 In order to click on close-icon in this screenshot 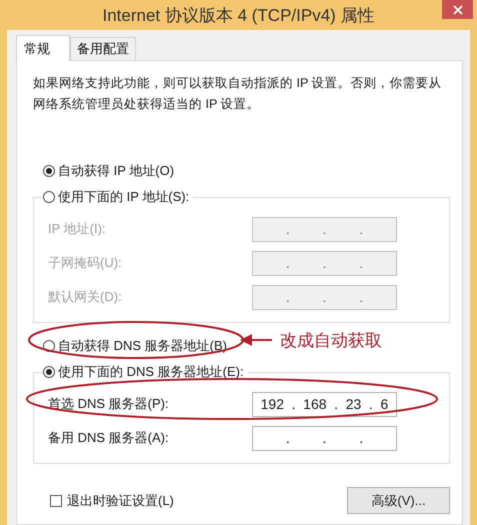, I will do `click(457, 9)`.